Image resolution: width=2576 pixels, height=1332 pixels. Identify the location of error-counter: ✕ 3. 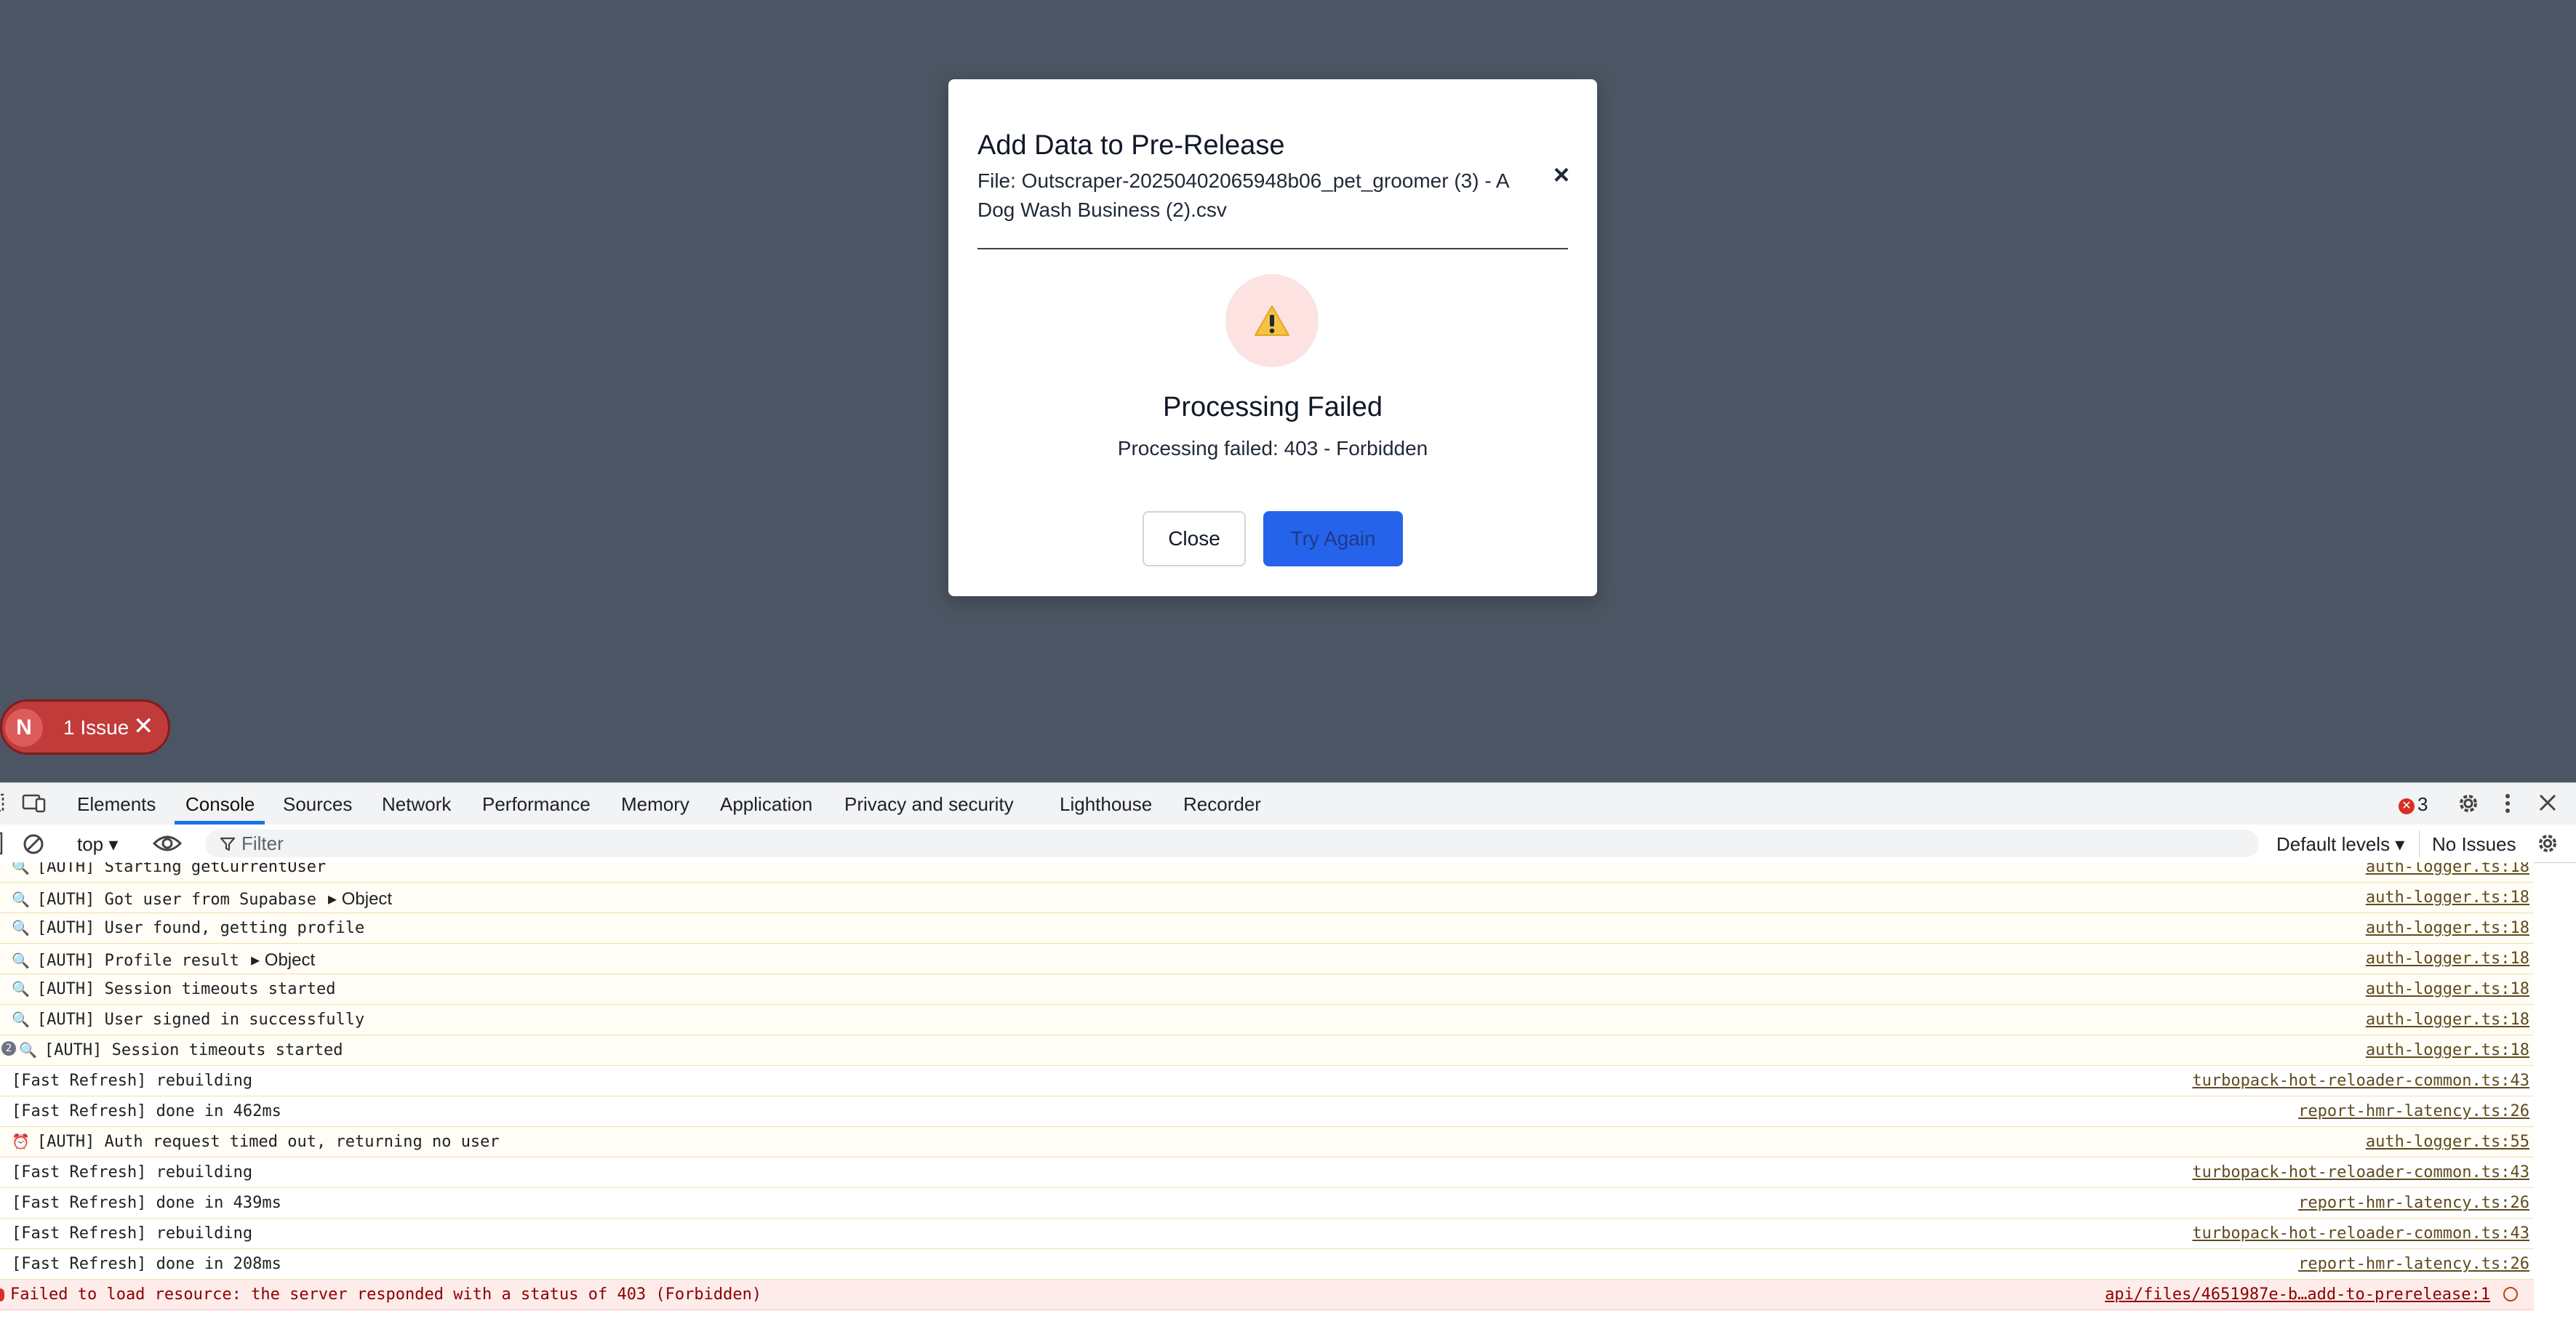
(2413, 805).